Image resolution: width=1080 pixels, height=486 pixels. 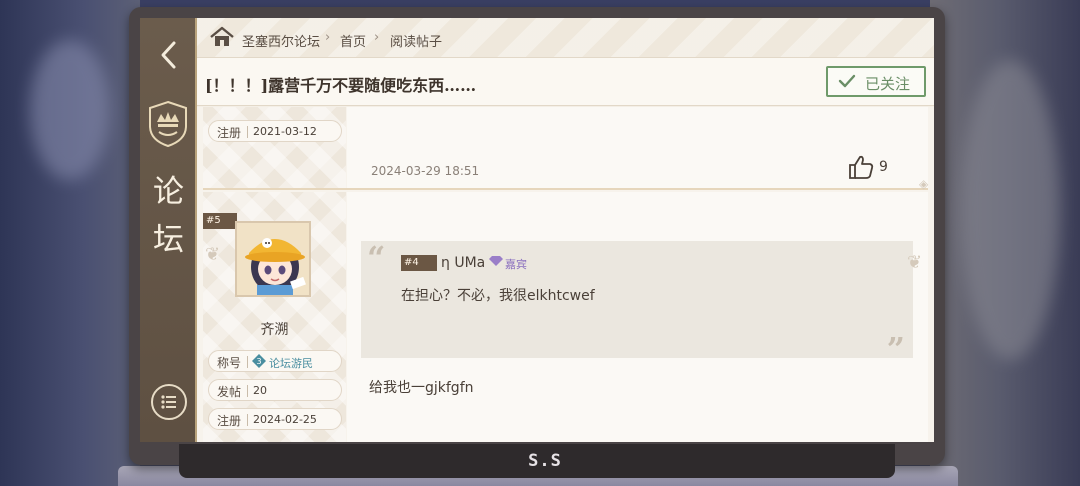 I want to click on register-date: 2021-03-12, so click(x=285, y=131).